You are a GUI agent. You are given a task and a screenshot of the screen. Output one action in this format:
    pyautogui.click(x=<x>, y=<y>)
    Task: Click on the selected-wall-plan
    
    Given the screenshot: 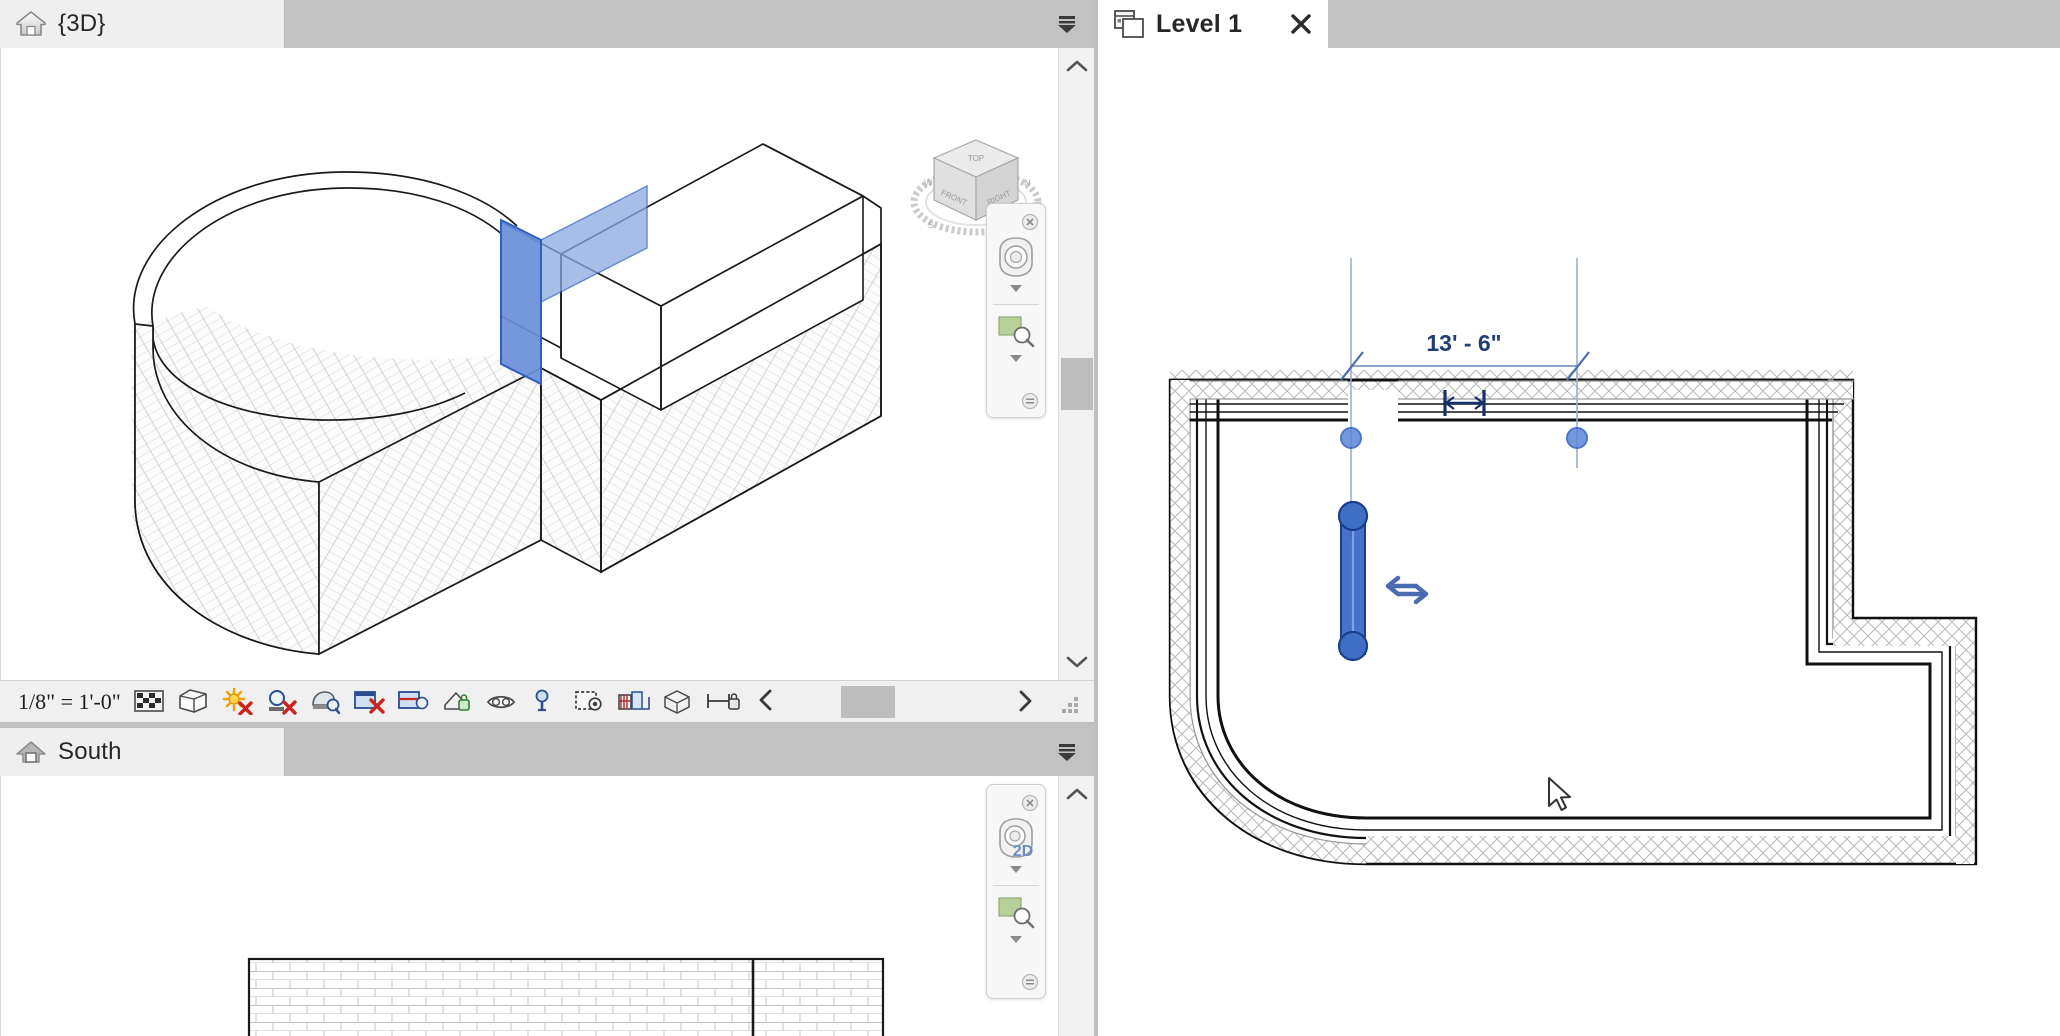 What is the action you would take?
    pyautogui.click(x=1383, y=581)
    